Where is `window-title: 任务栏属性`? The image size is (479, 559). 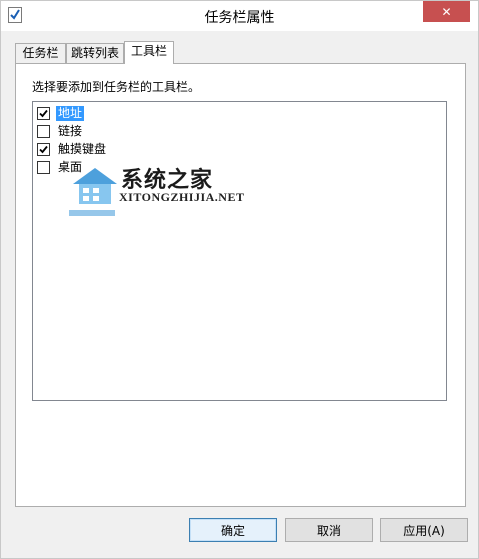 window-title: 任务栏属性 is located at coordinates (239, 18).